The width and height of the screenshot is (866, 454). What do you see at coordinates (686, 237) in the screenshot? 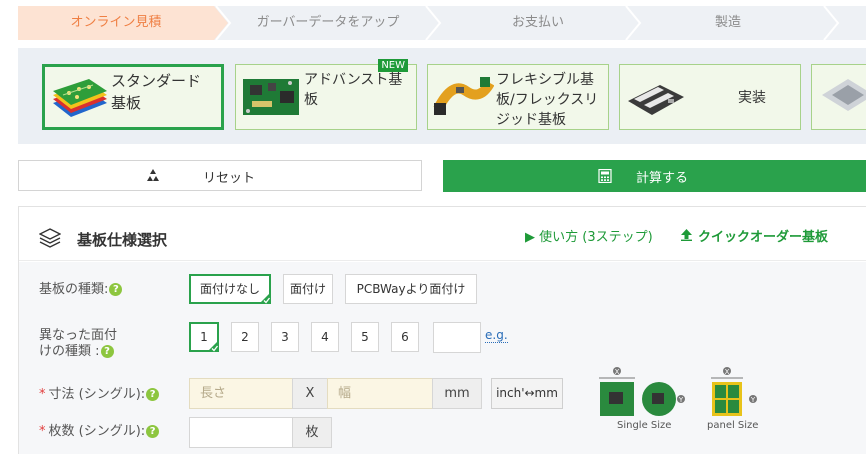
I see `upload-arrow-icon` at bounding box center [686, 237].